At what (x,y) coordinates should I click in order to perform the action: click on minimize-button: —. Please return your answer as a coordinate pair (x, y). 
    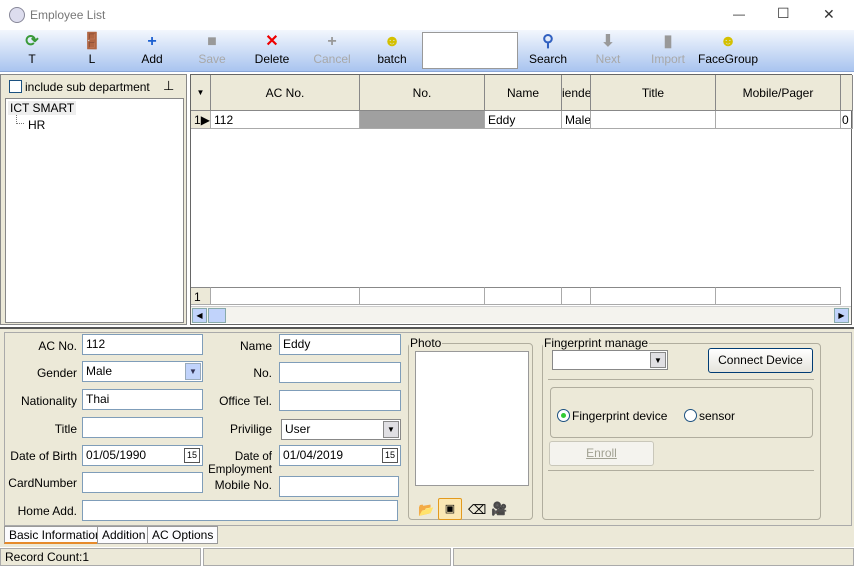
    Looking at the image, I should click on (739, 14).